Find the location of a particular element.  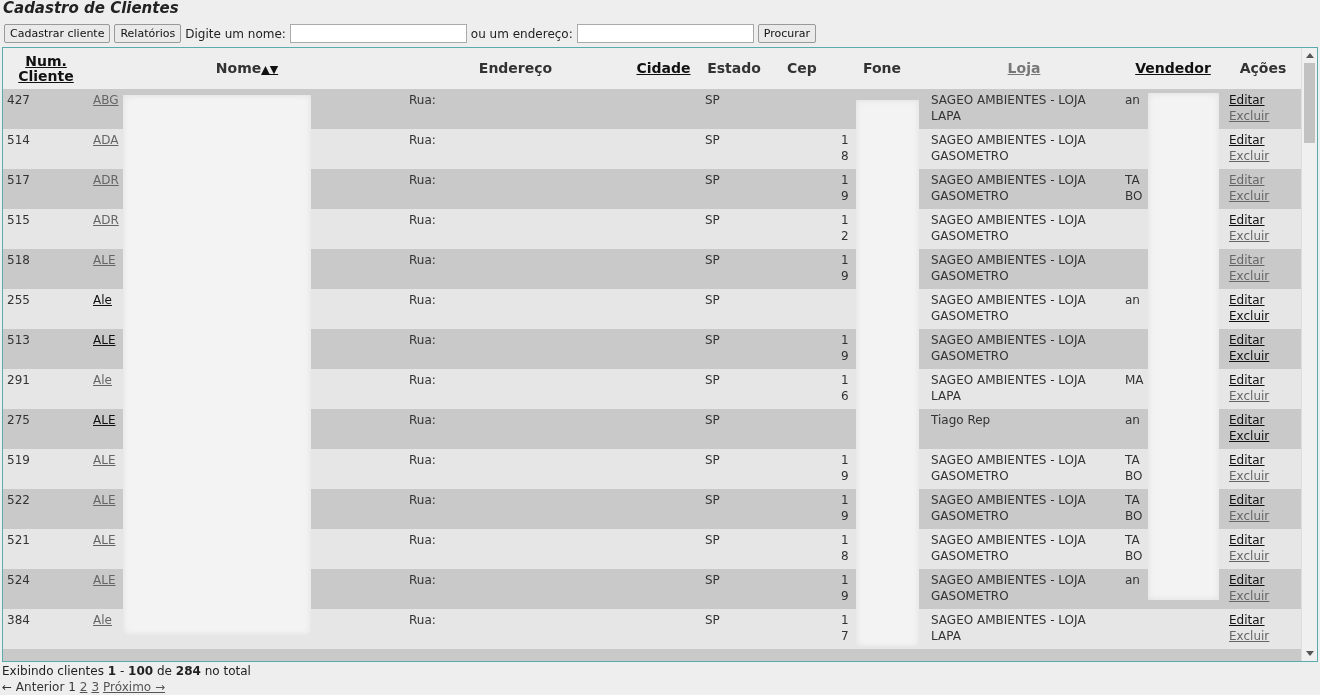

scrollbar-thumb is located at coordinates (1309, 103).